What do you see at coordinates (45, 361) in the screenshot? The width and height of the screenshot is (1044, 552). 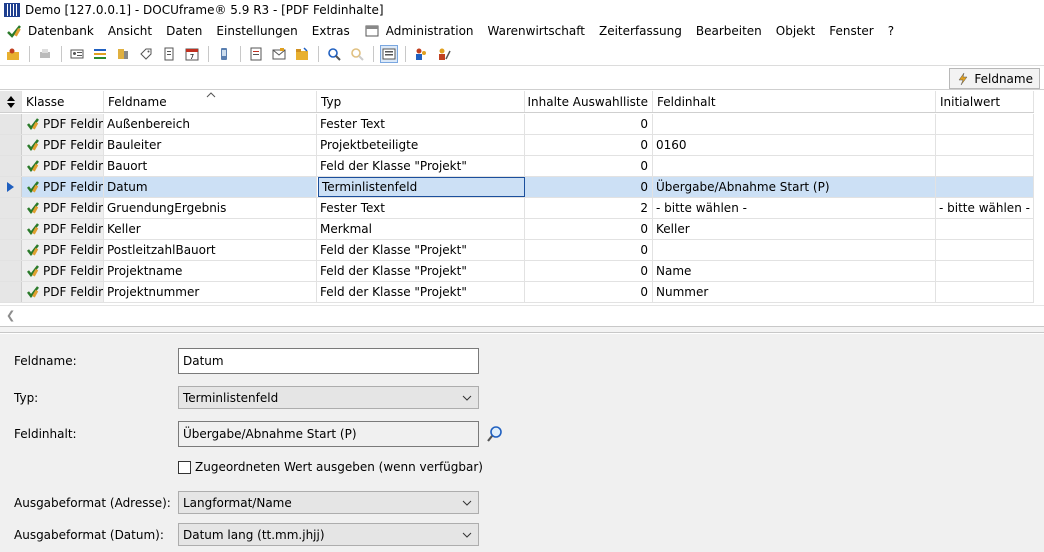 I see `feldname-label: Feldname:` at bounding box center [45, 361].